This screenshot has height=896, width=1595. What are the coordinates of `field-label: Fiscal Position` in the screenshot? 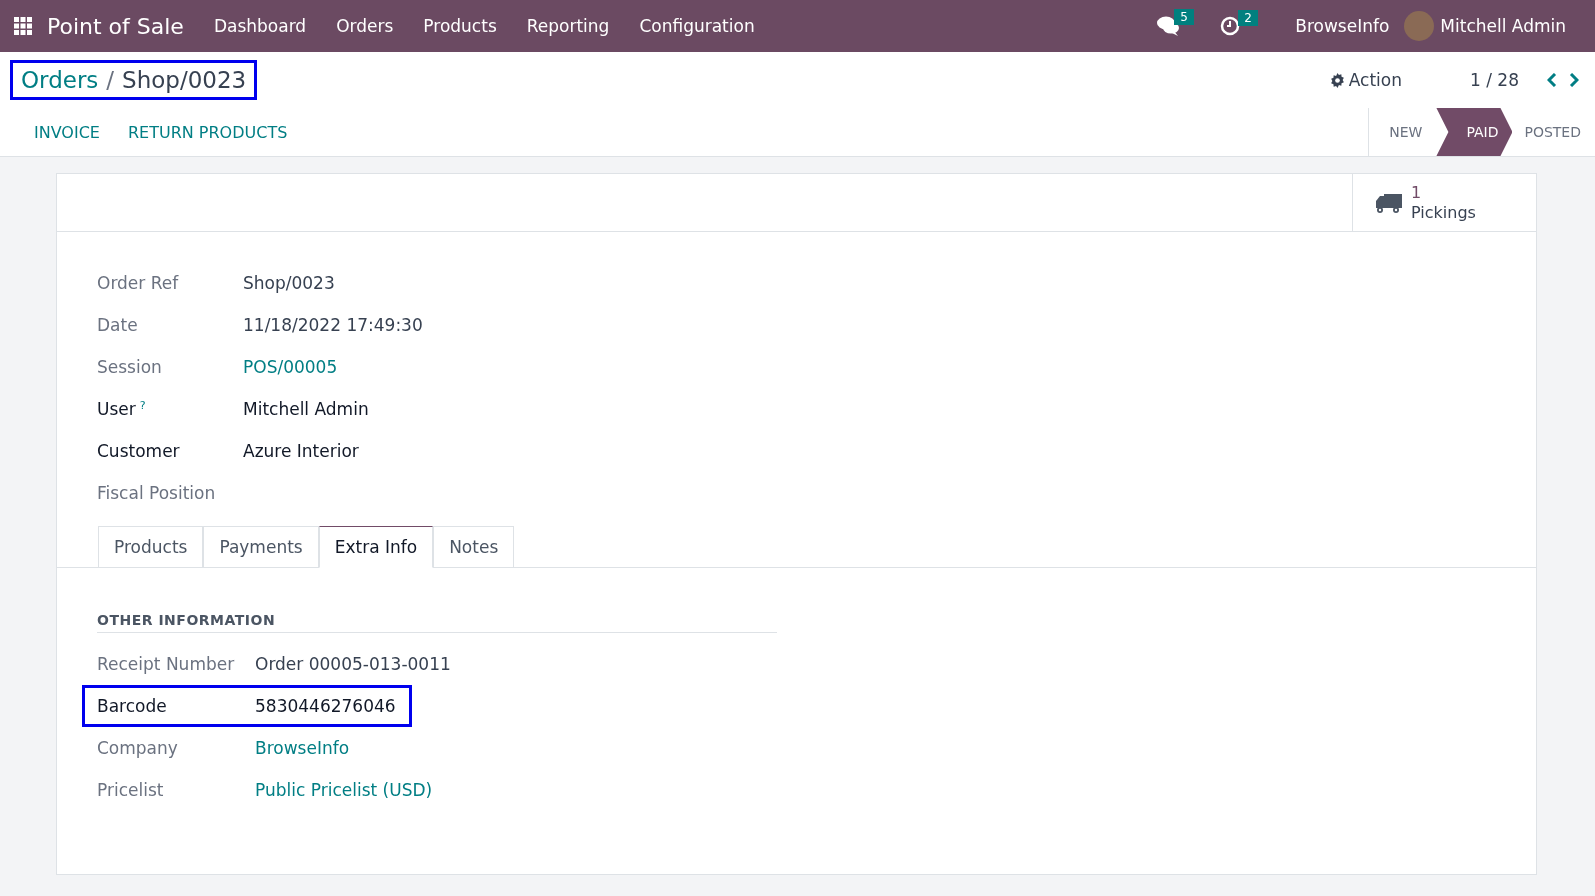 It's located at (156, 493).